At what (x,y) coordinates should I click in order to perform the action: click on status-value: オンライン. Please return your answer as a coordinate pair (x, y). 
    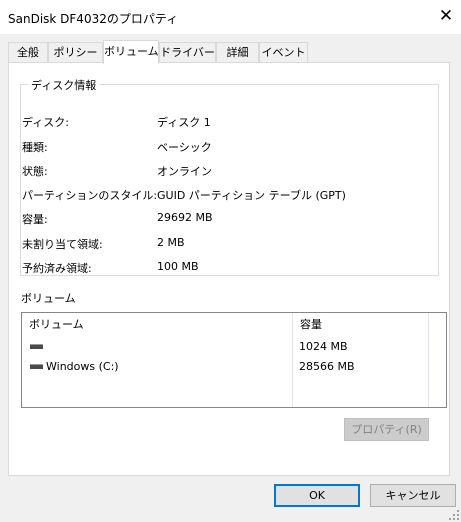
    Looking at the image, I should click on (184, 171).